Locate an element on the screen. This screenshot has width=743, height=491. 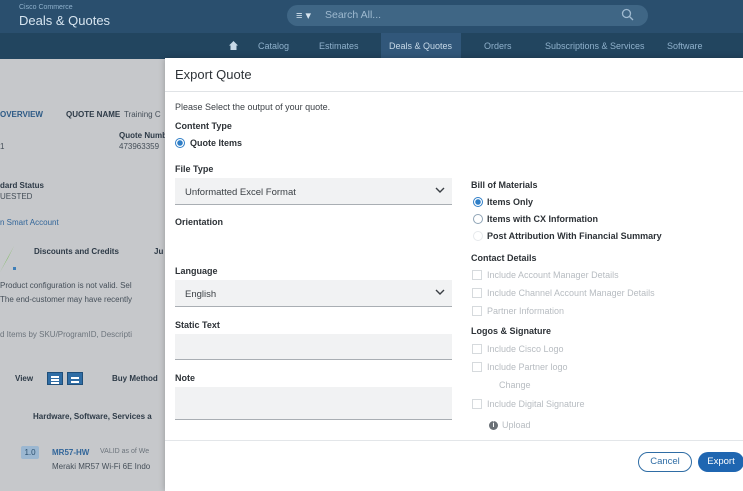
quote-items-label: Quote Items is located at coordinates (216, 143).